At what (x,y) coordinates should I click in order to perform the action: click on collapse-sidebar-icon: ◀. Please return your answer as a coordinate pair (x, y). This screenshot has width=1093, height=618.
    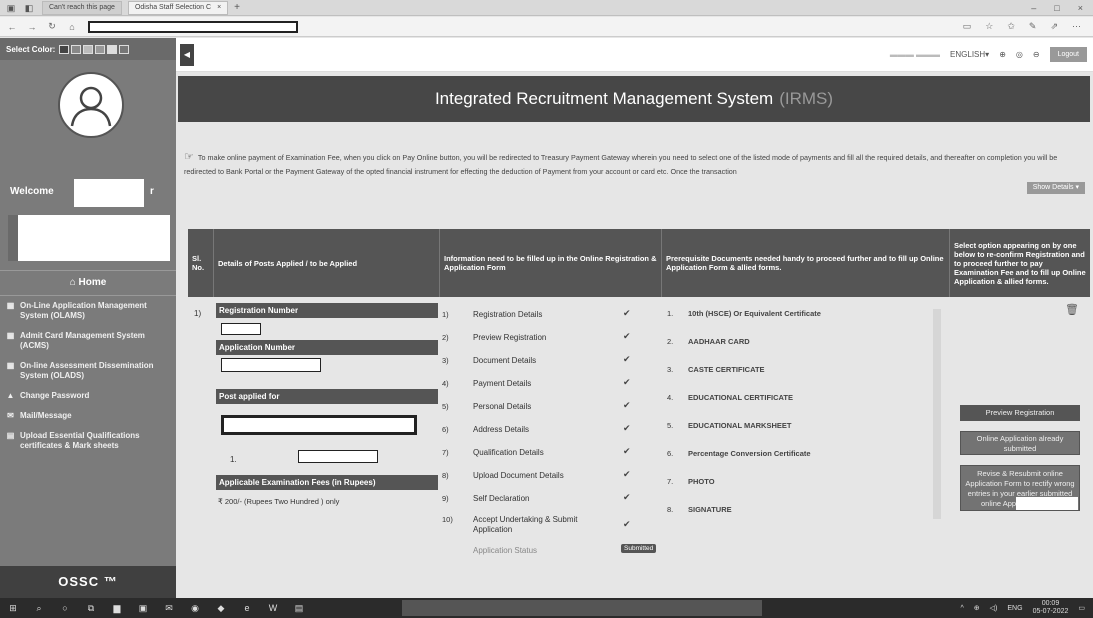
    Looking at the image, I should click on (187, 54).